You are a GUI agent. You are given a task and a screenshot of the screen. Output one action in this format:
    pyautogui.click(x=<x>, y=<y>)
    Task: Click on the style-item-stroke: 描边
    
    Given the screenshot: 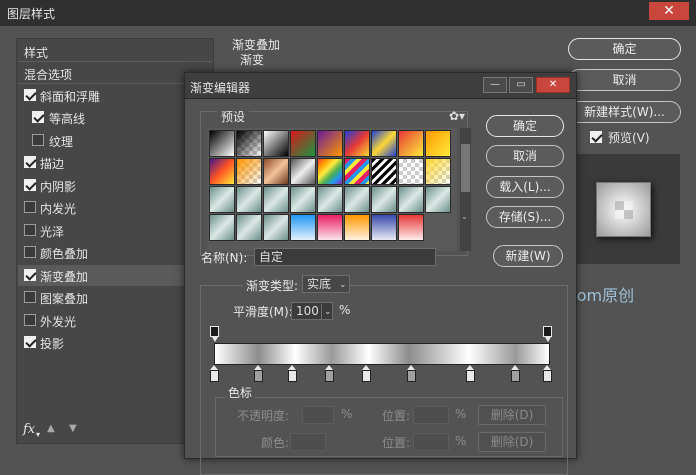 What is the action you would take?
    pyautogui.click(x=115, y=162)
    